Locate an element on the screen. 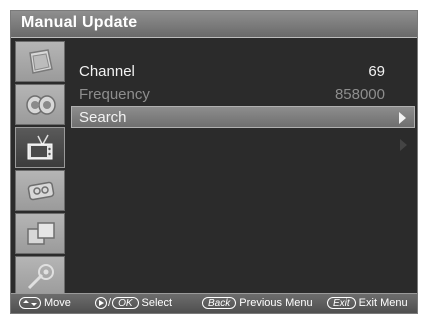 The image size is (427, 326). search-label: Search is located at coordinates (103, 117).